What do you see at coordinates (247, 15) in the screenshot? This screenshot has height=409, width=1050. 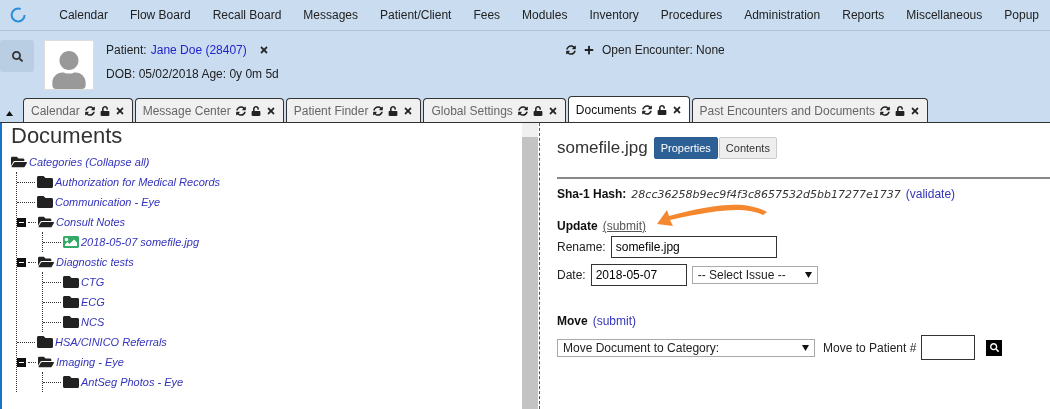 I see `menu-item: Recall Board` at bounding box center [247, 15].